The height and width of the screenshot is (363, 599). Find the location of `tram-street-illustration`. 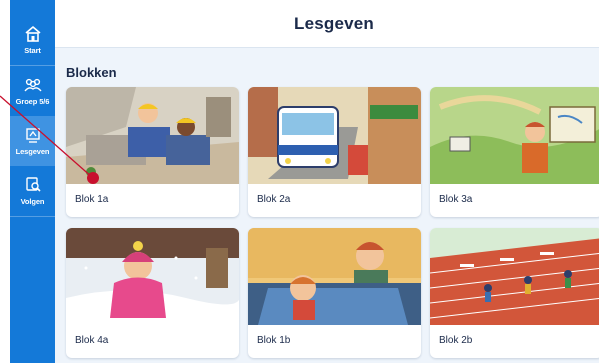

tram-street-illustration is located at coordinates (334, 135).